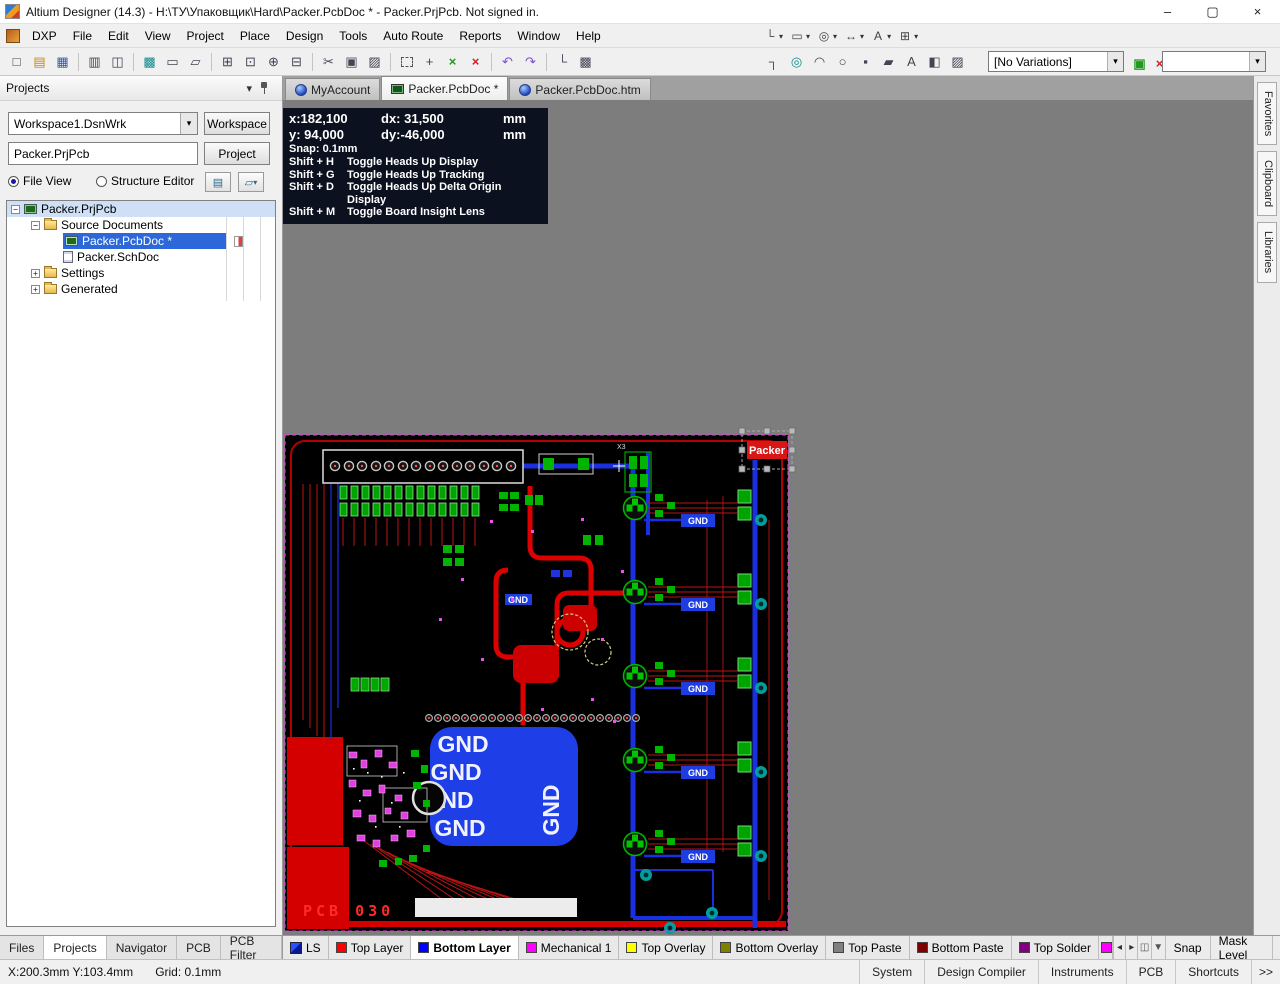 The height and width of the screenshot is (984, 1280). I want to click on place-pad-icon: ▪, so click(865, 61).